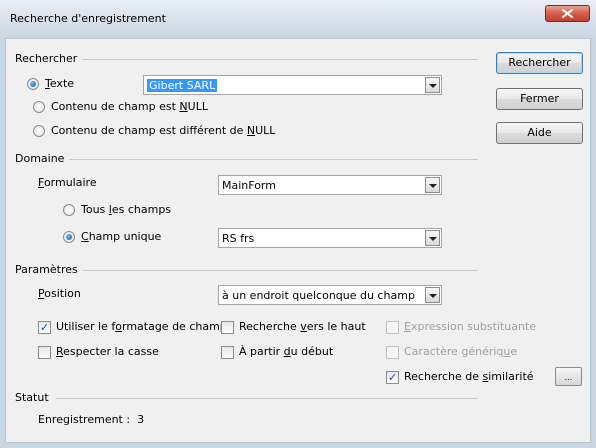  Describe the element at coordinates (227, 327) in the screenshot. I see `search-up-checkbox` at that location.